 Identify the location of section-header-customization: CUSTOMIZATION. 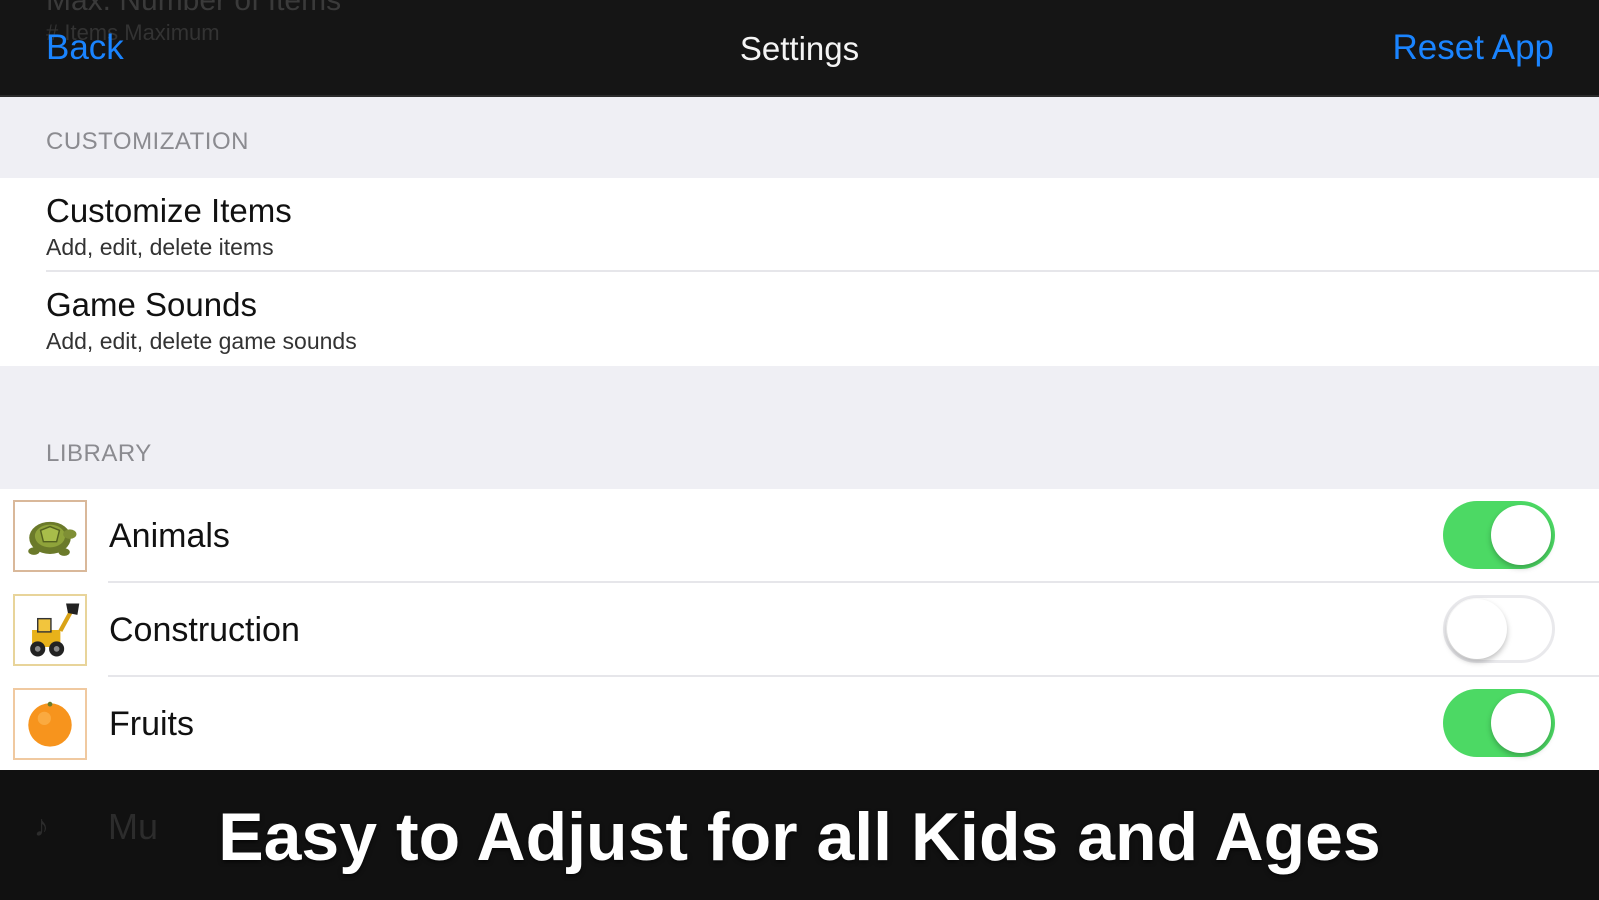
(147, 141).